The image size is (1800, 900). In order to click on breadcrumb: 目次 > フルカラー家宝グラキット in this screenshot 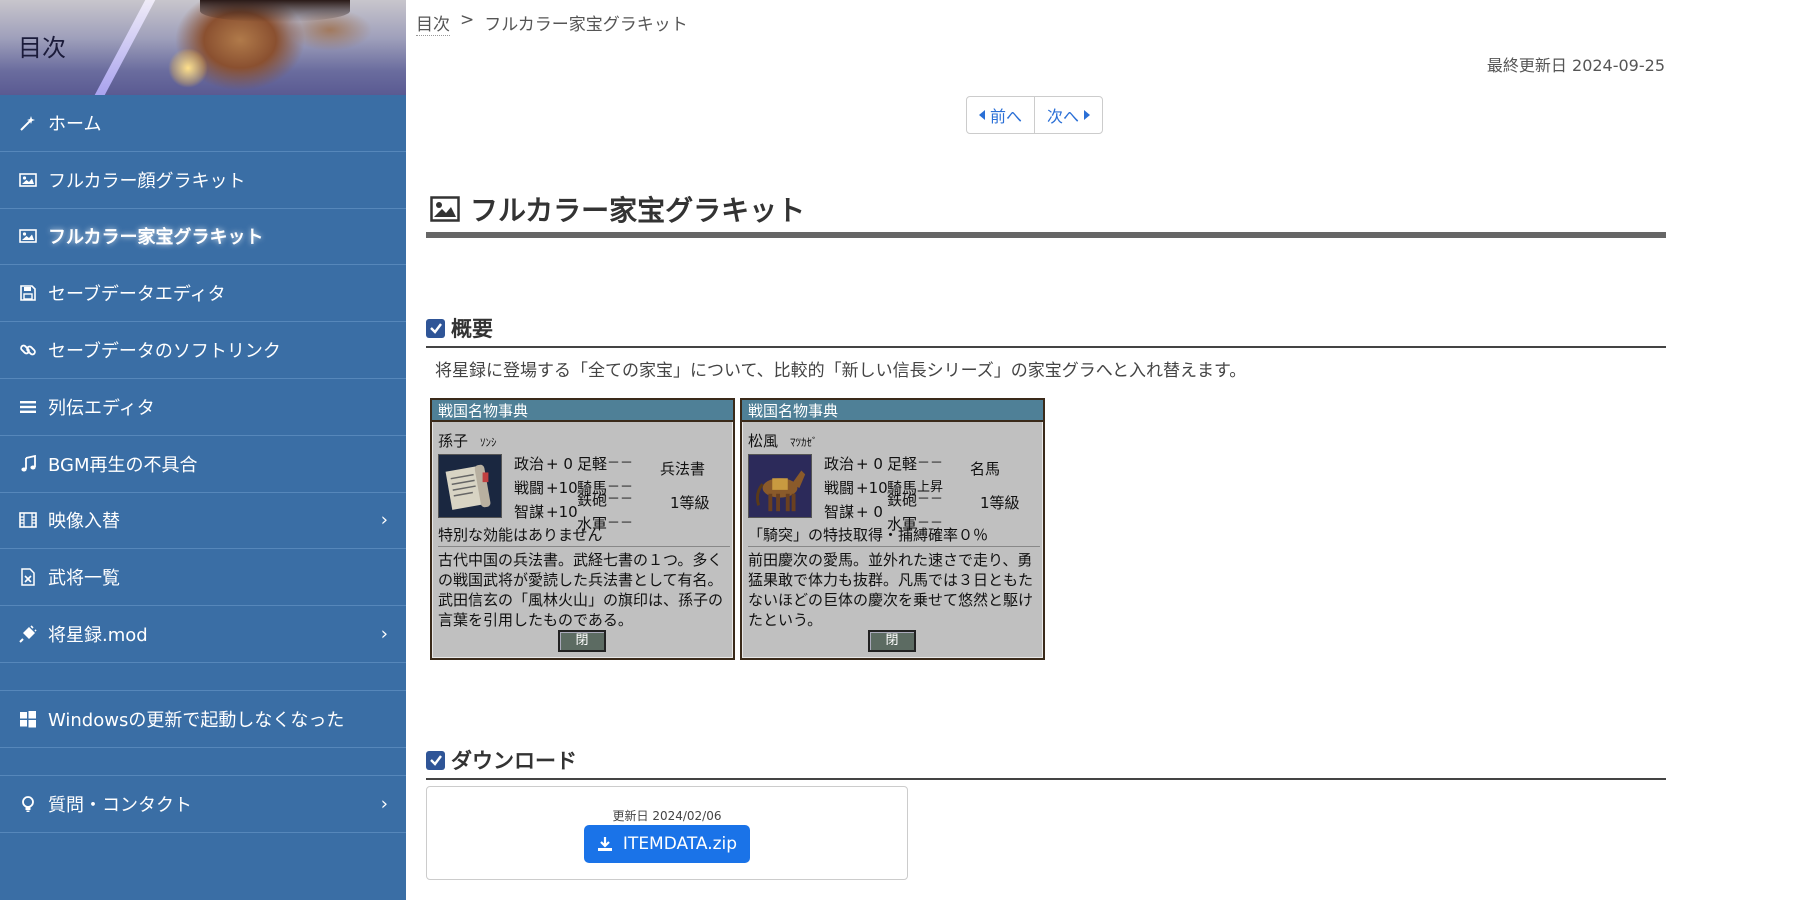, I will do `click(552, 23)`.